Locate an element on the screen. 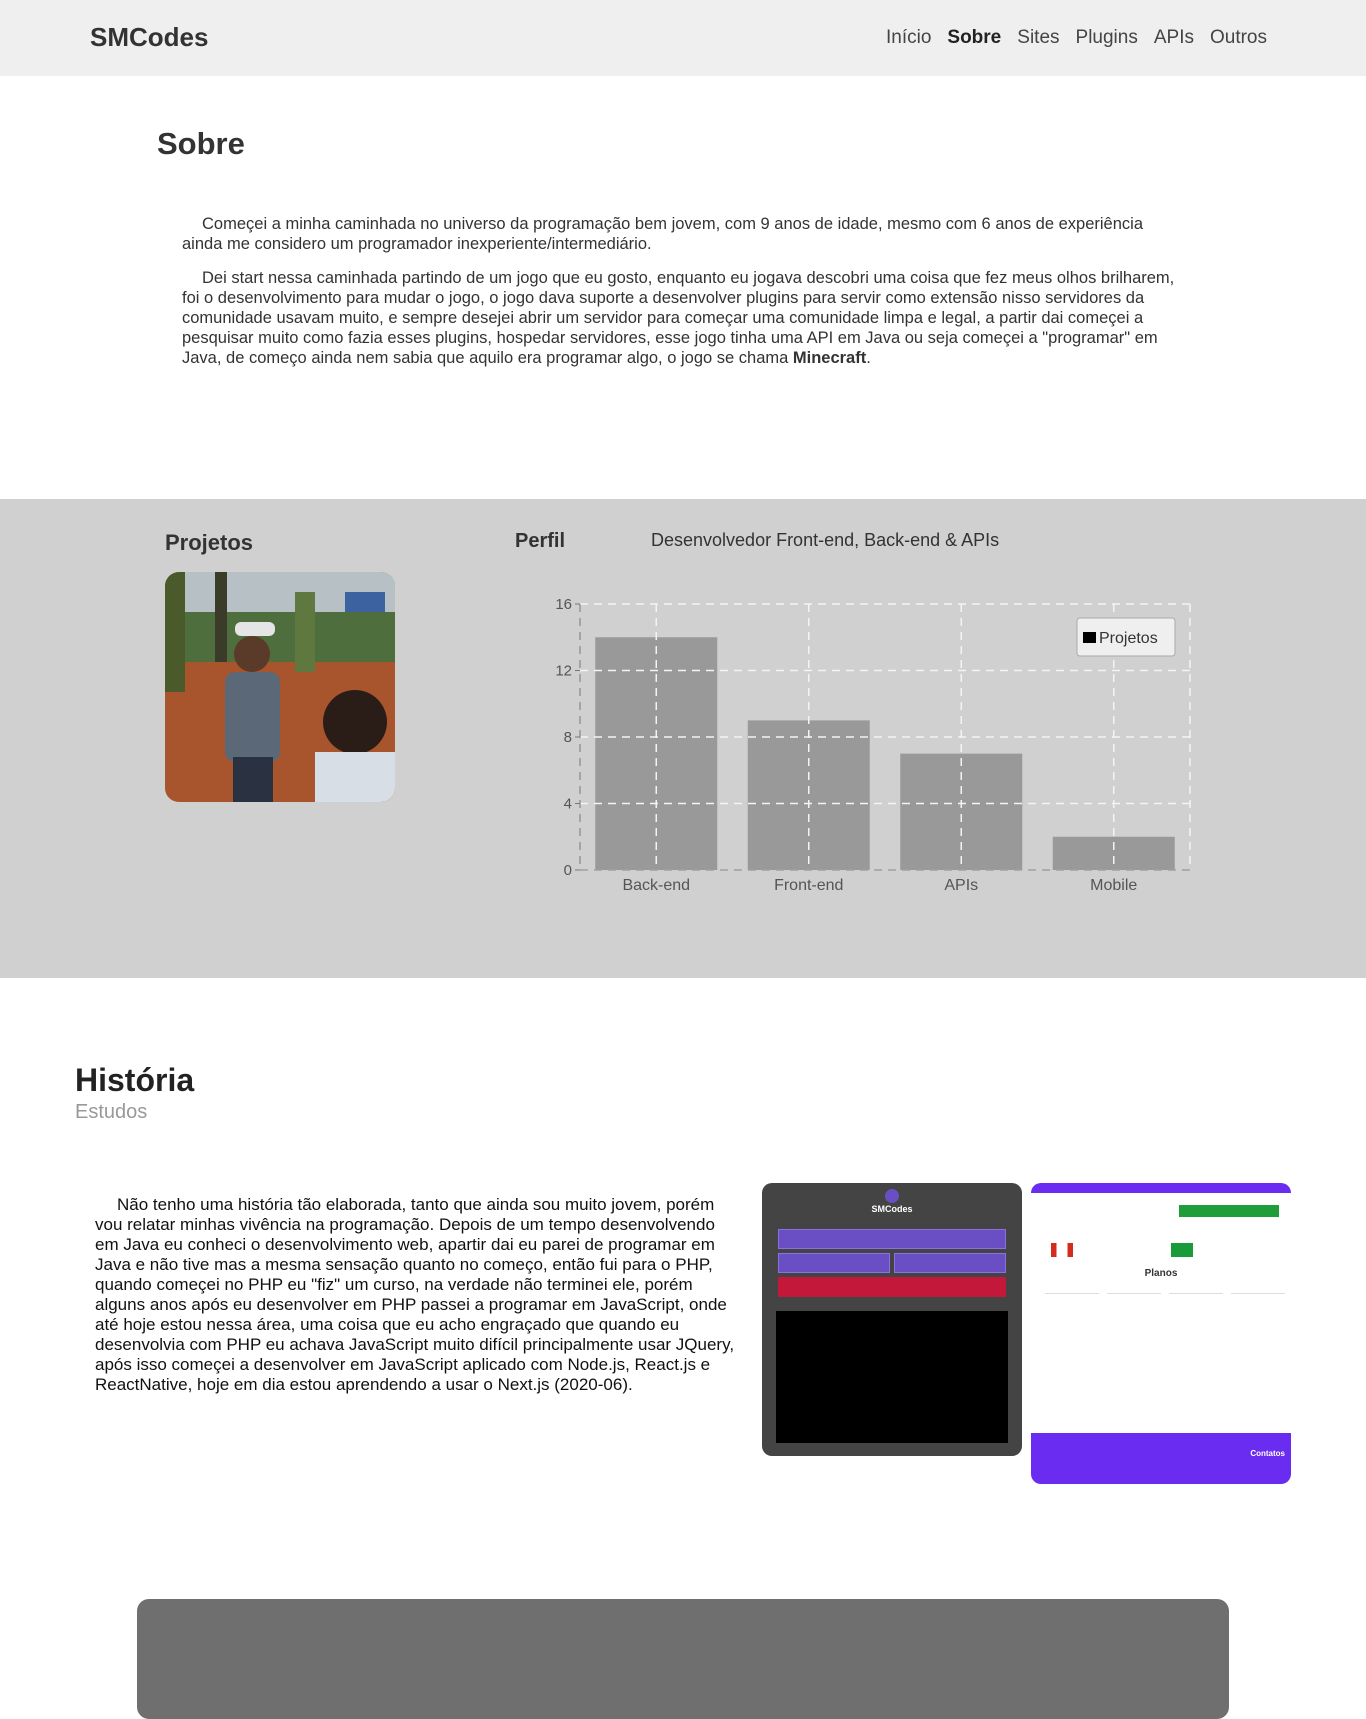 This screenshot has height=1719, width=1366. screenshot-footer is located at coordinates (1161, 1458).